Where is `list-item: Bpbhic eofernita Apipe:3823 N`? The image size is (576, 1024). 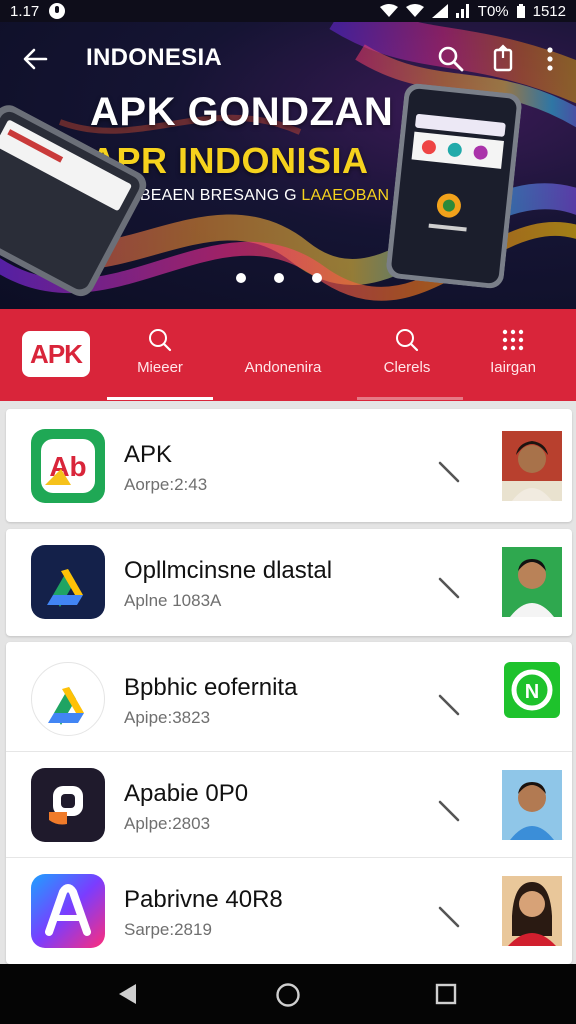 list-item: Bpbhic eofernita Apipe:3823 N is located at coordinates (289, 697).